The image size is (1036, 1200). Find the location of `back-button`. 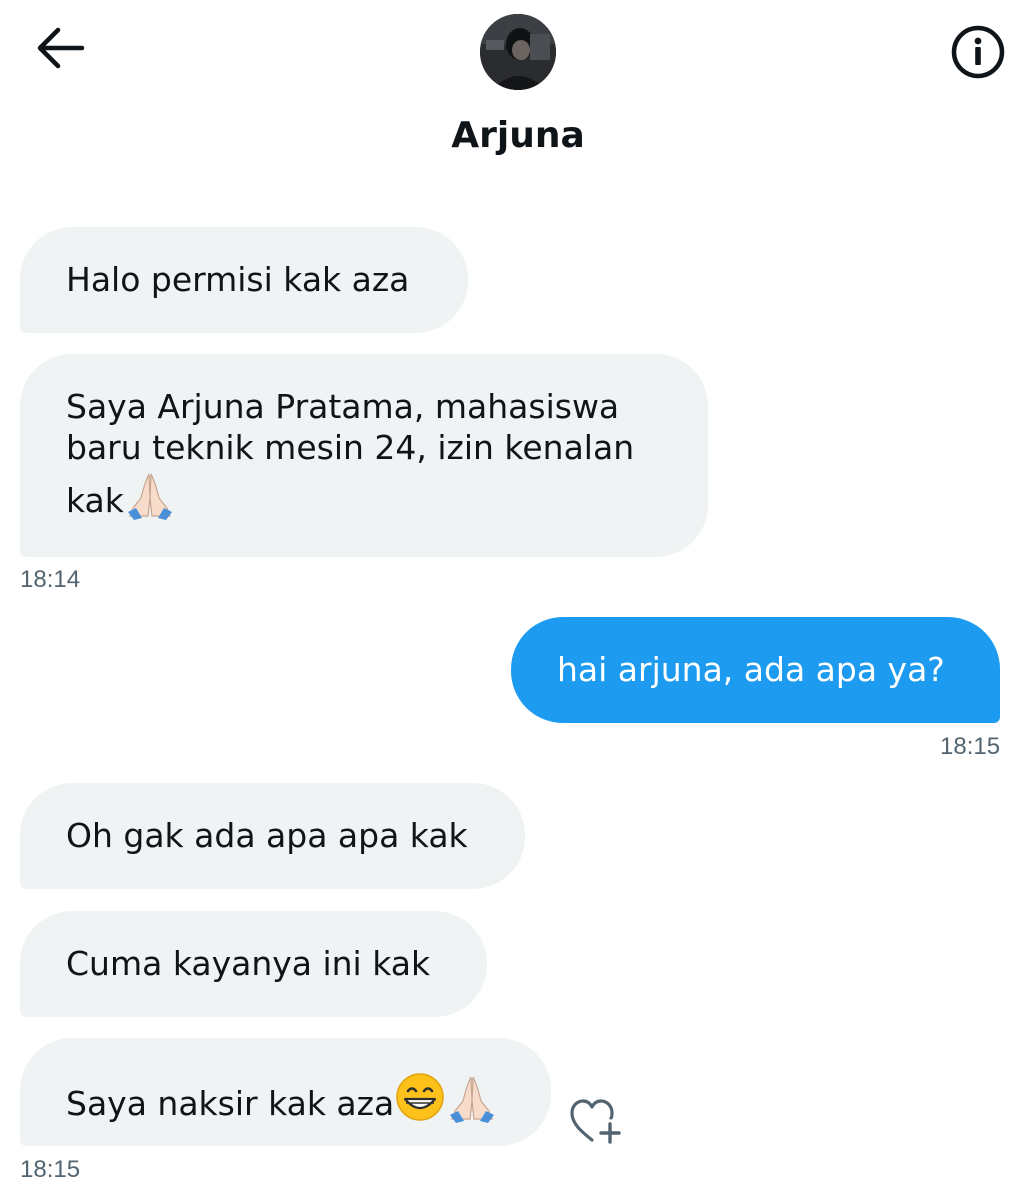

back-button is located at coordinates (60, 48).